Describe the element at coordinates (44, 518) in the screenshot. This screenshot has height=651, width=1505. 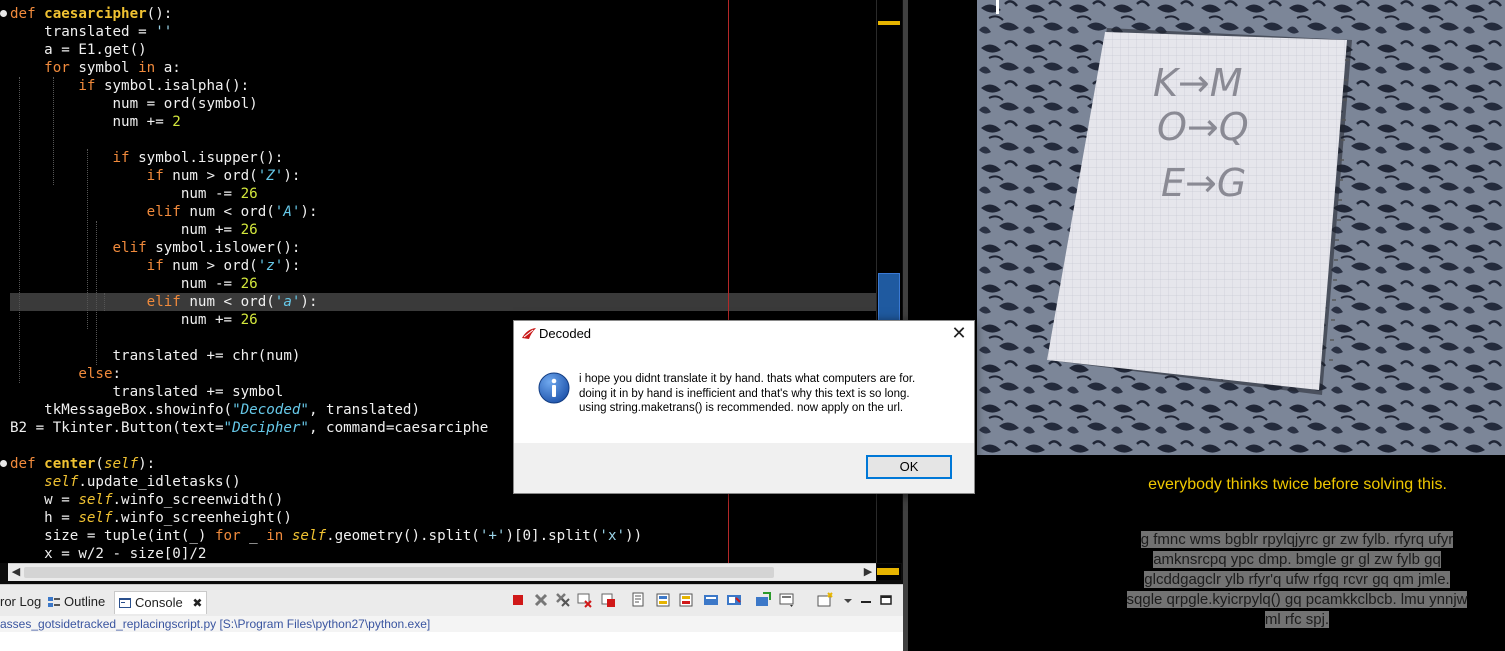
I see `code-token: h =` at that location.